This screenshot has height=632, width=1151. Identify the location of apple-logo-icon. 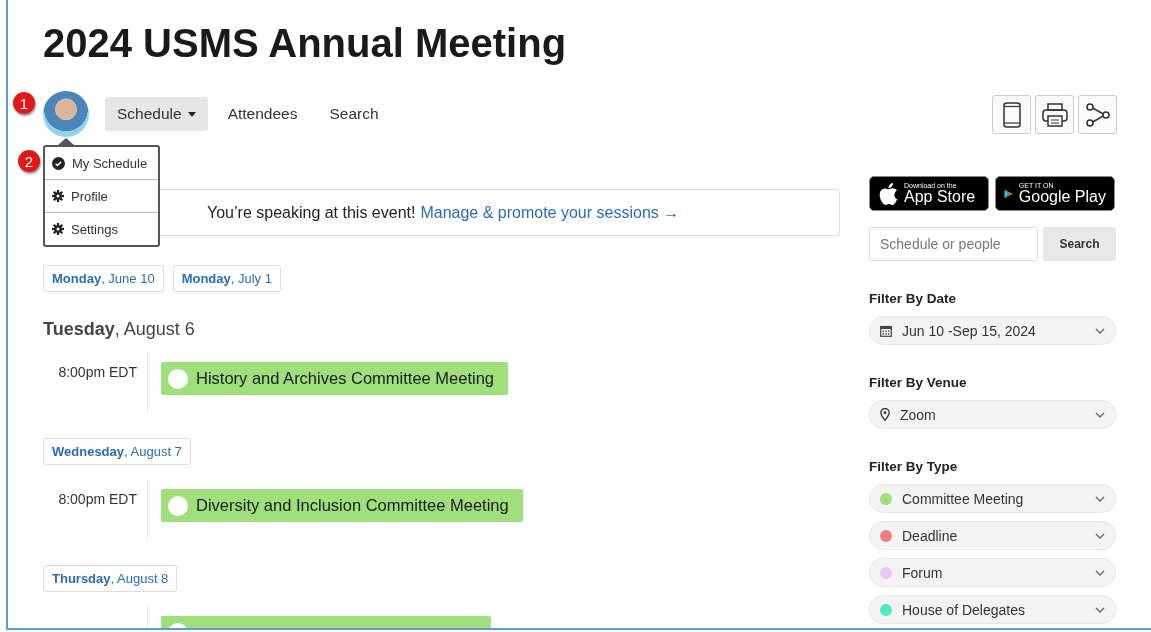
(888, 193).